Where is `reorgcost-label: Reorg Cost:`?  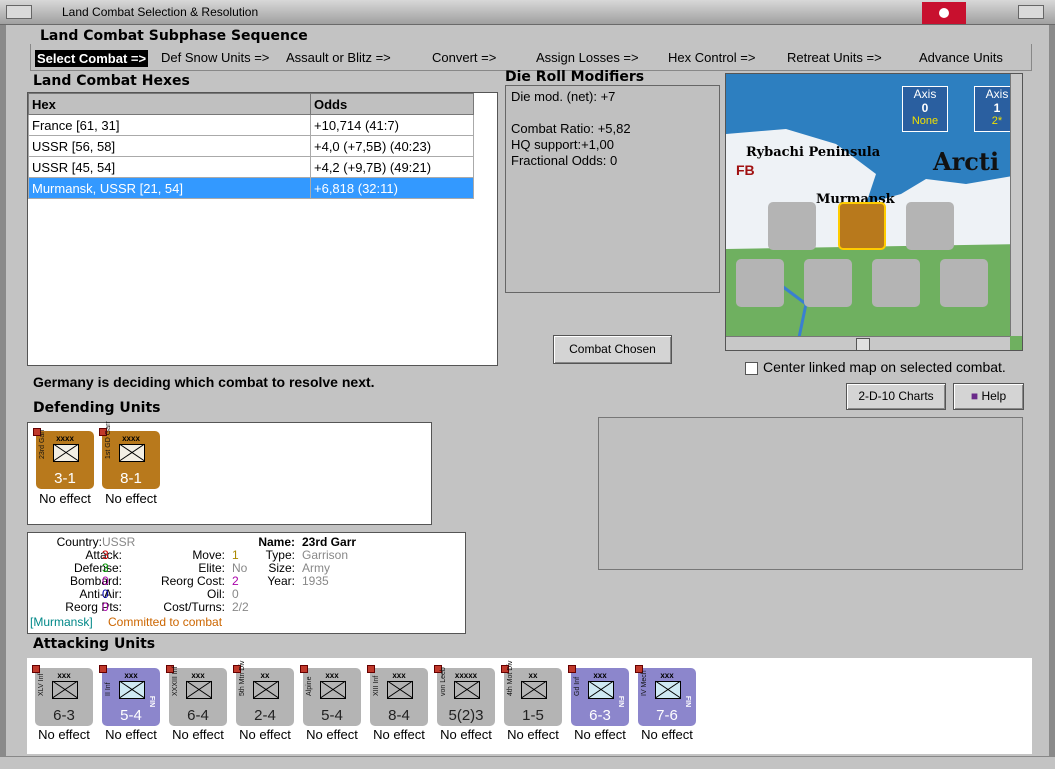
reorgcost-label: Reorg Cost: is located at coordinates (192, 581).